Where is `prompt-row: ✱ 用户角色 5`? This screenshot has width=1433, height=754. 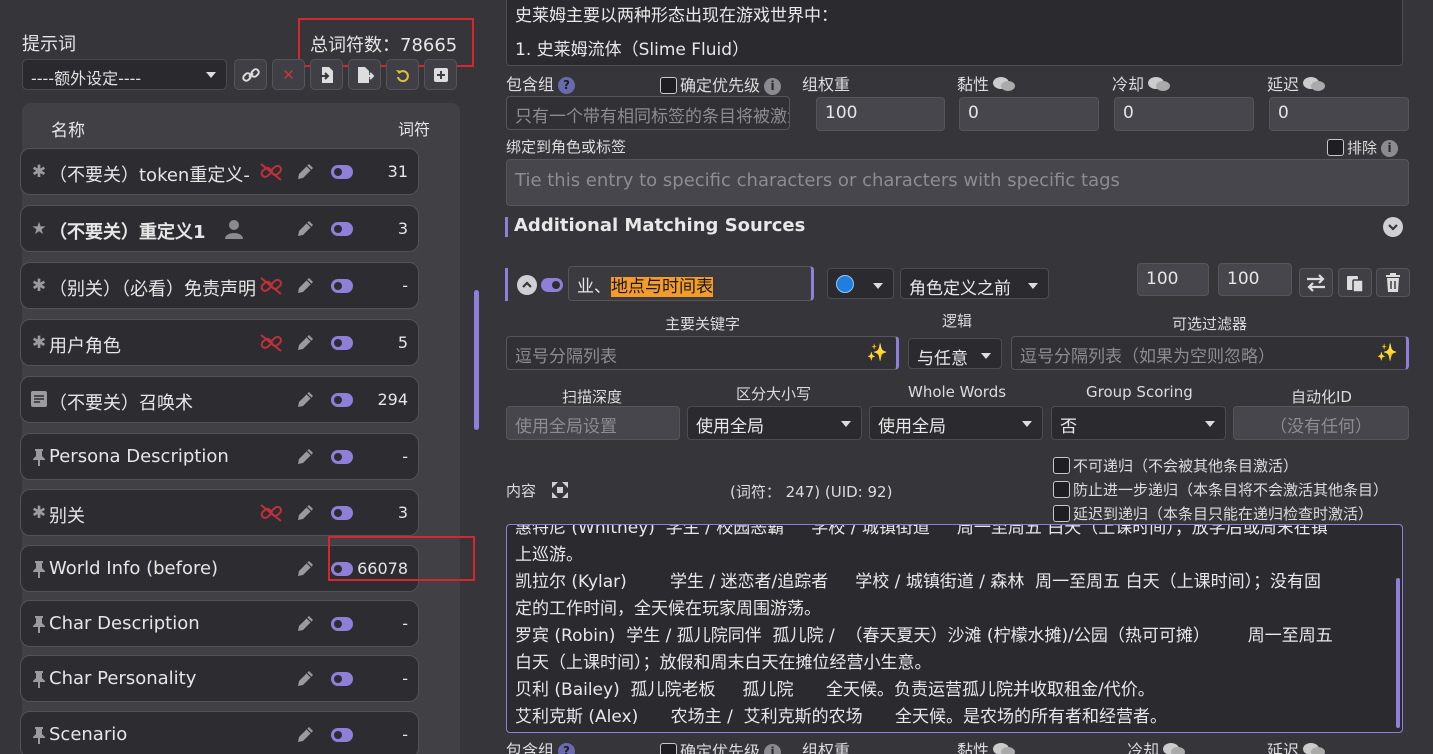
prompt-row: ✱ 用户角色 5 is located at coordinates (219, 342).